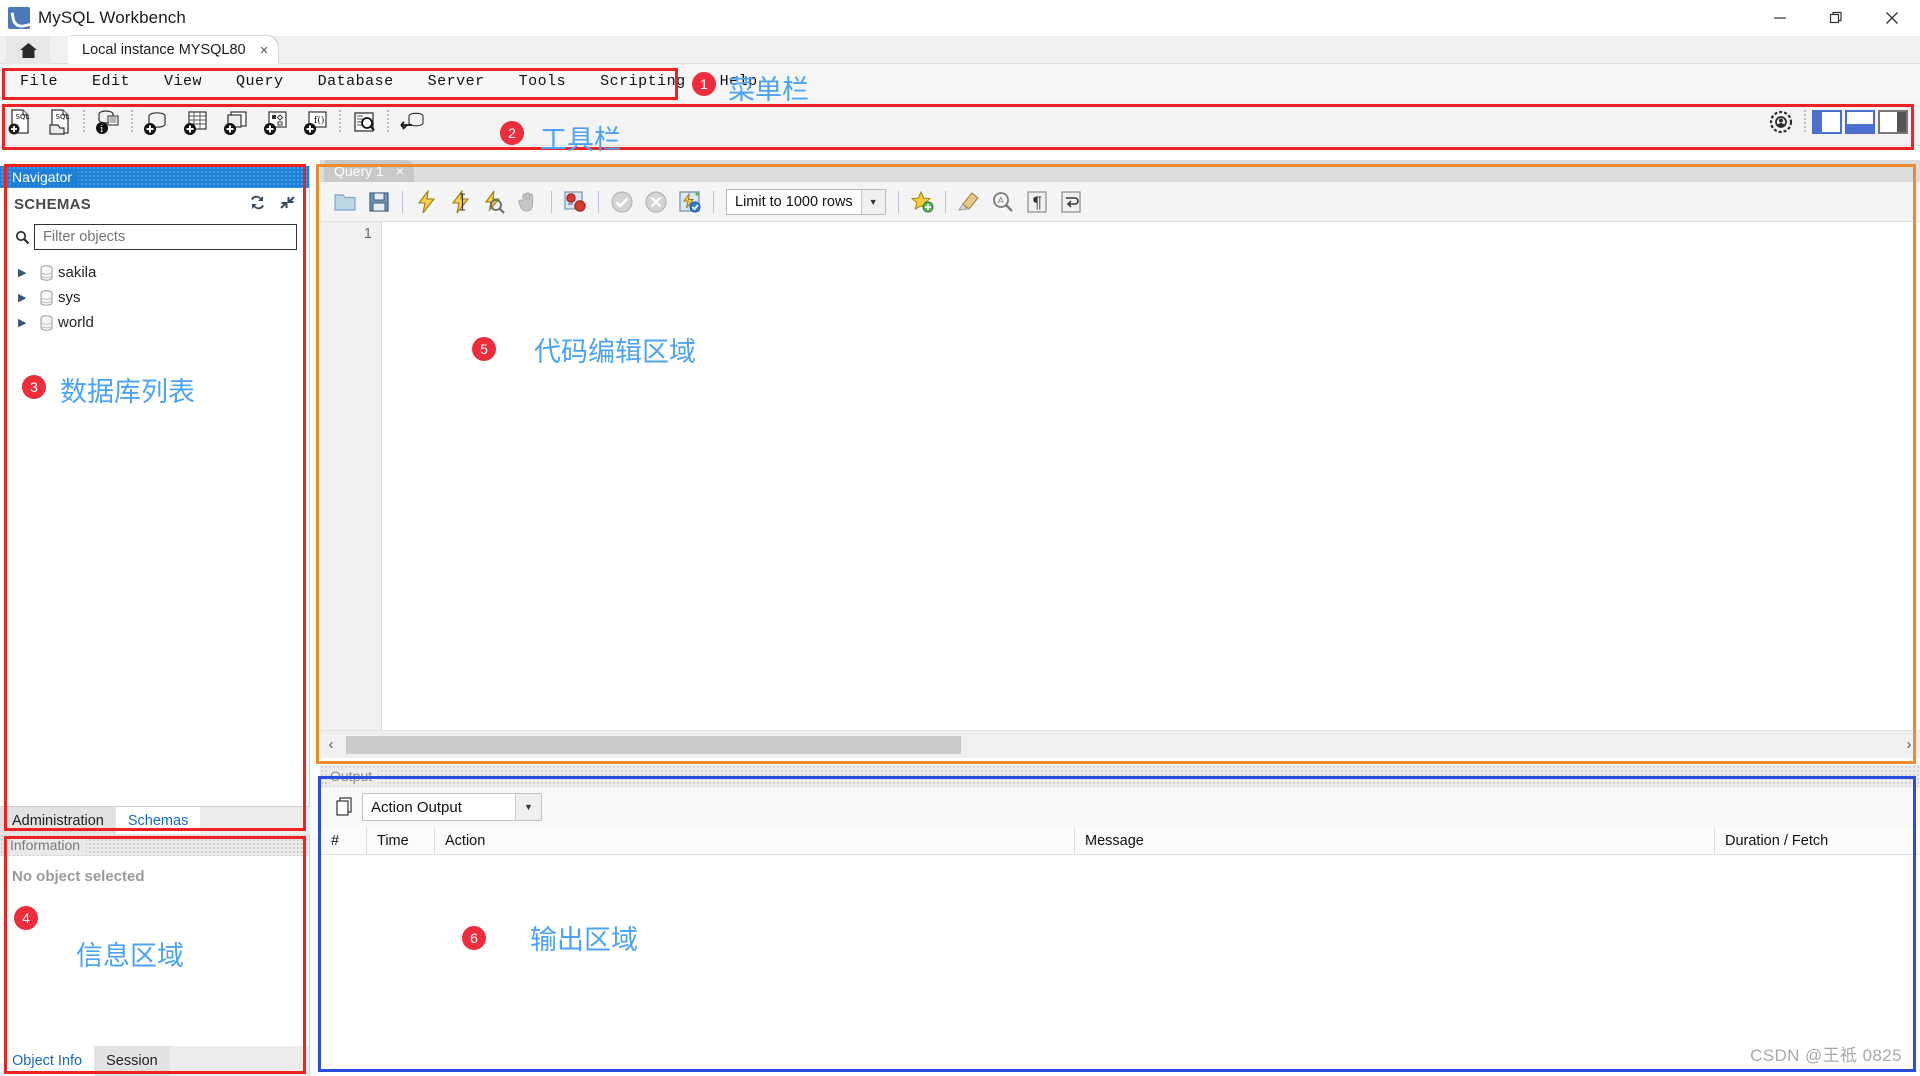  I want to click on restore-icon, so click(1836, 18).